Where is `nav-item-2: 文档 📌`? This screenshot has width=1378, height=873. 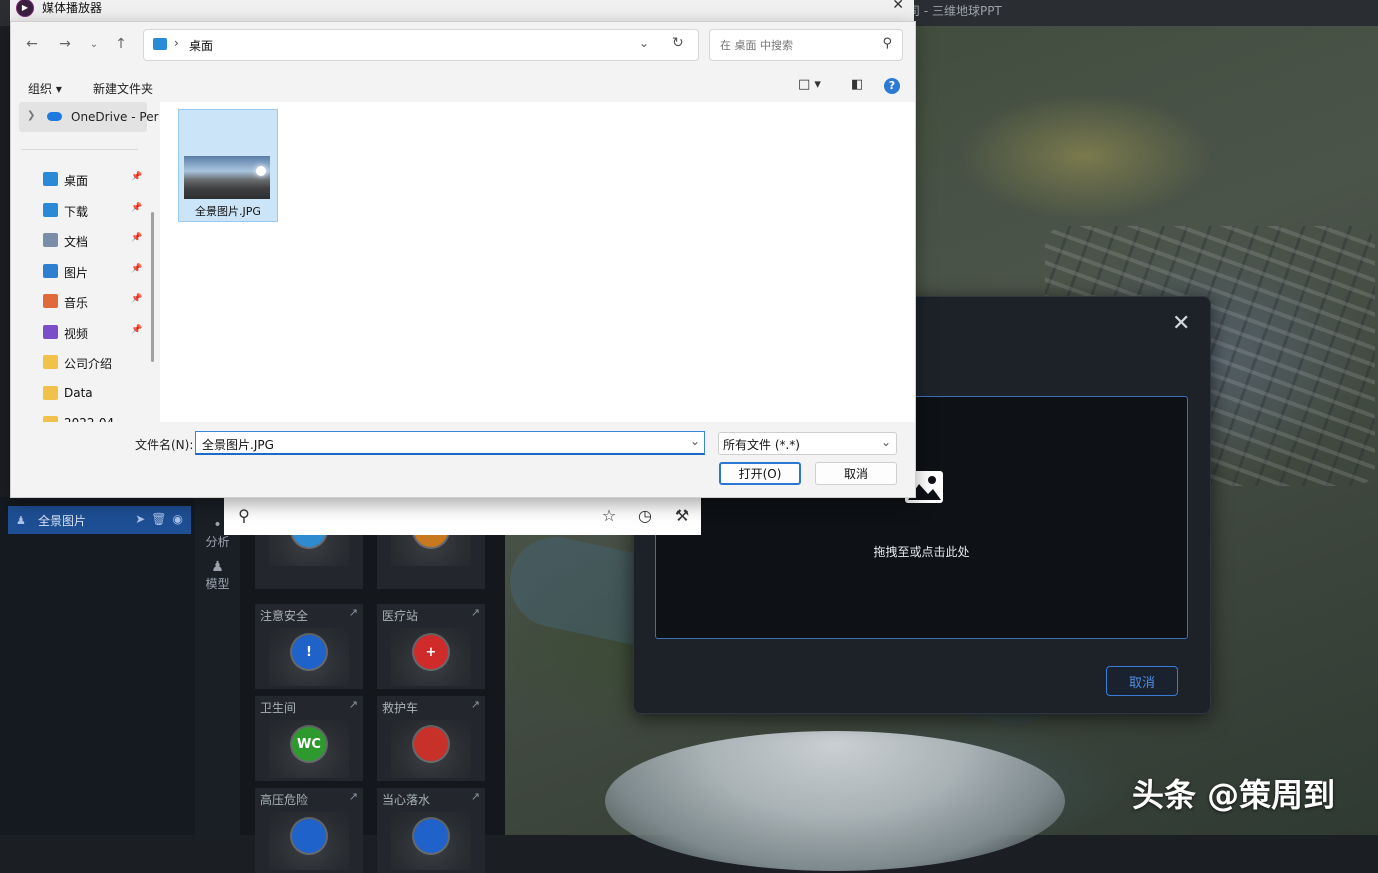
nav-item-2: 文档 📌 is located at coordinates (98, 241).